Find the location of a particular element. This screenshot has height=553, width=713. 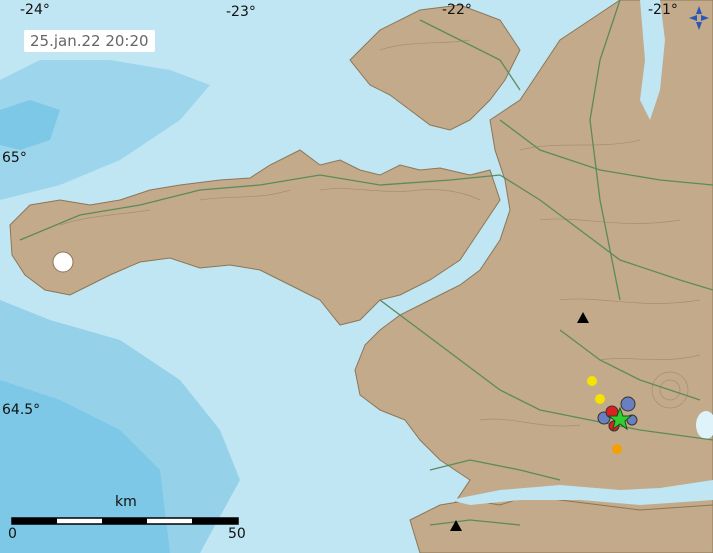

compass-arrows-icon is located at coordinates (699, 18).